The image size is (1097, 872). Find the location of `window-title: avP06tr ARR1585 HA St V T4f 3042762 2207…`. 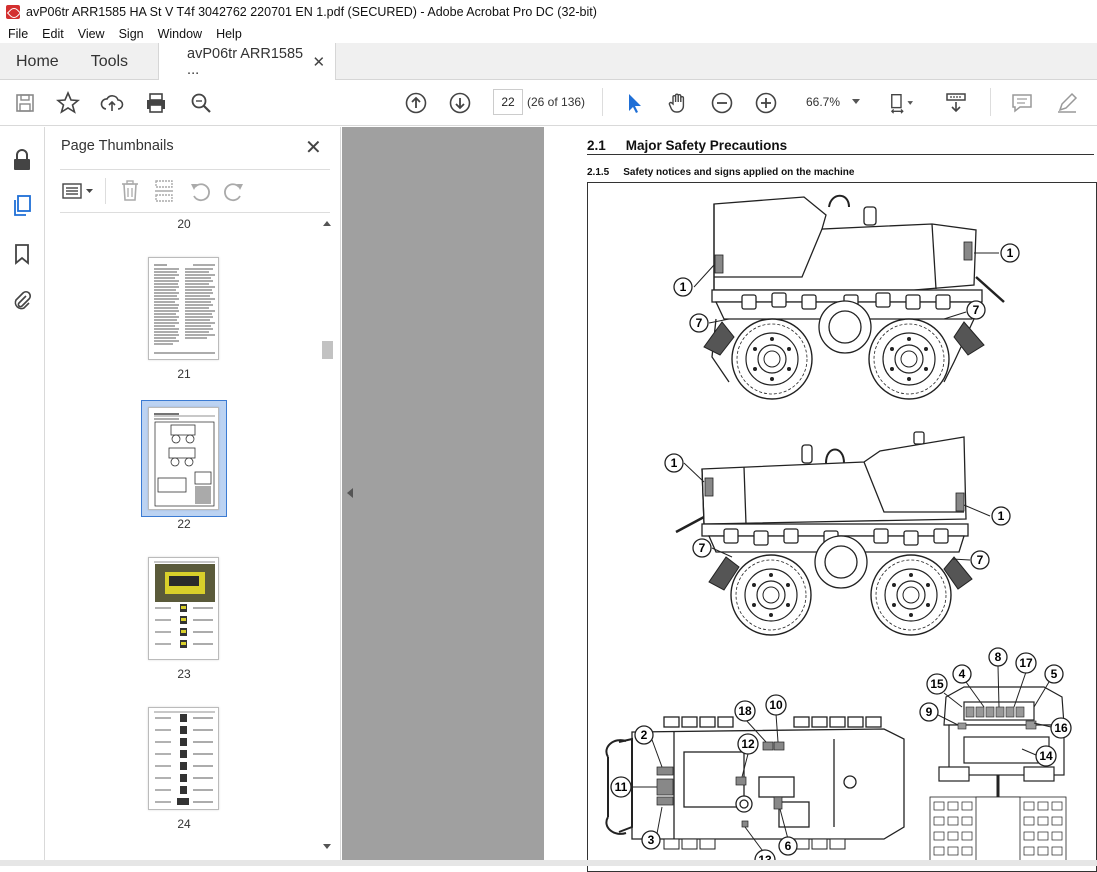

window-title: avP06tr ARR1585 HA St V T4f 3042762 2207… is located at coordinates (311, 12).